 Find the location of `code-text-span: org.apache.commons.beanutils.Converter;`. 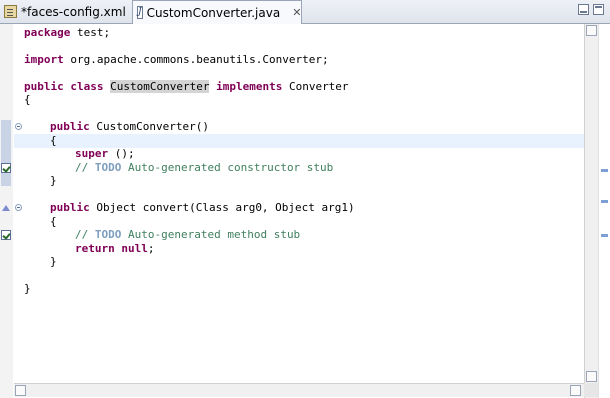

code-text-span: org.apache.commons.beanutils.Converter; is located at coordinates (196, 59).